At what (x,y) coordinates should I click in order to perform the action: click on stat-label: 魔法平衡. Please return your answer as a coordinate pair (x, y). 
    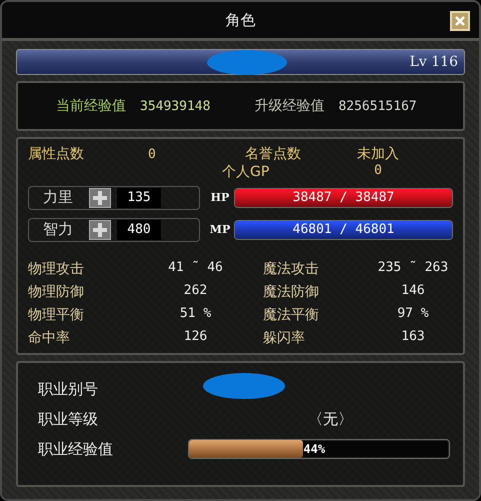
    Looking at the image, I should click on (291, 315).